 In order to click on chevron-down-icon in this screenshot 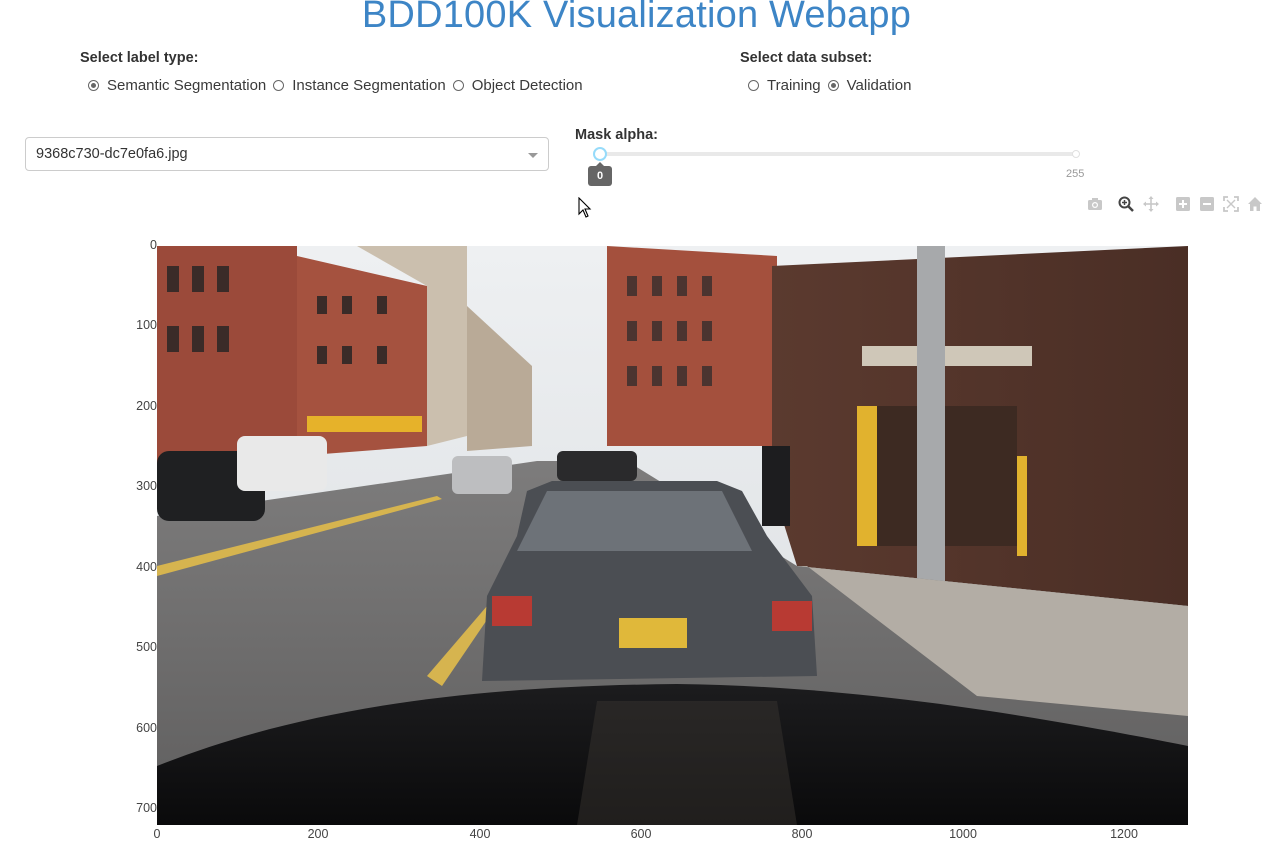, I will do `click(533, 155)`.